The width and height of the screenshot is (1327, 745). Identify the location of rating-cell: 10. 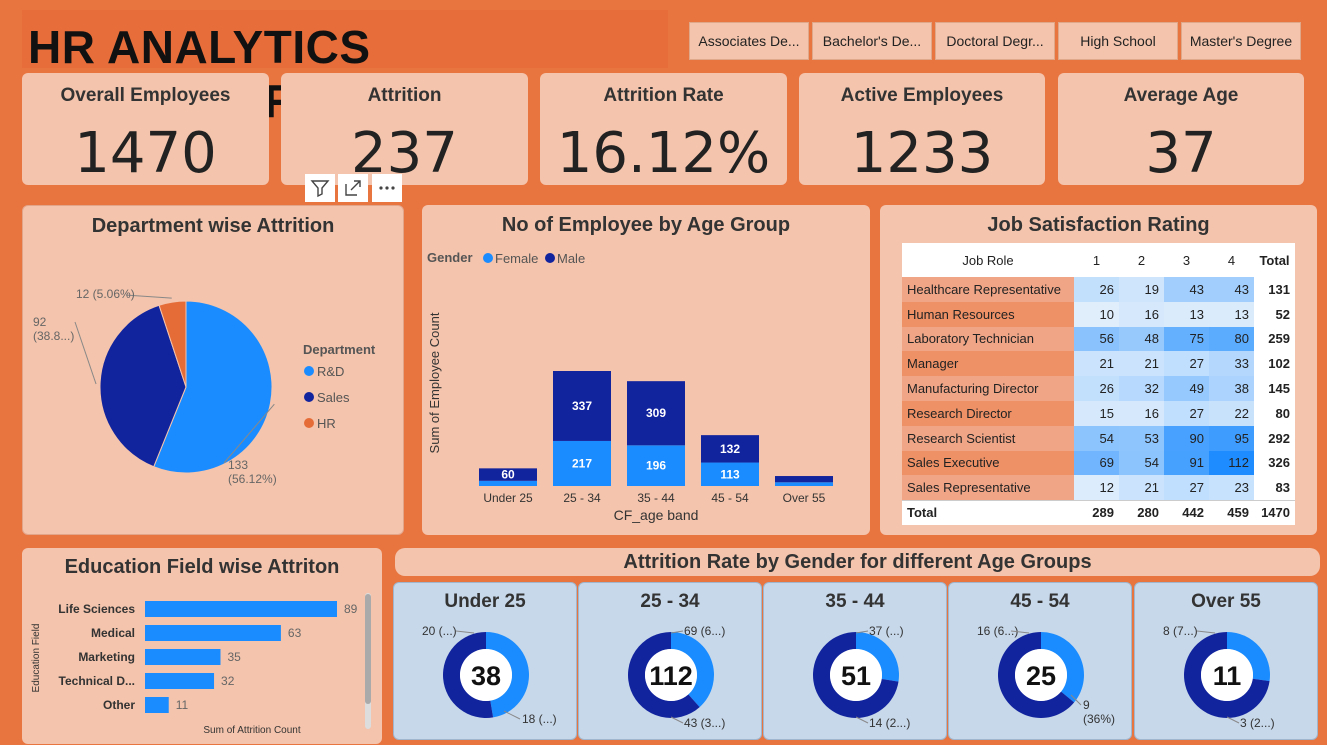
(1096, 314).